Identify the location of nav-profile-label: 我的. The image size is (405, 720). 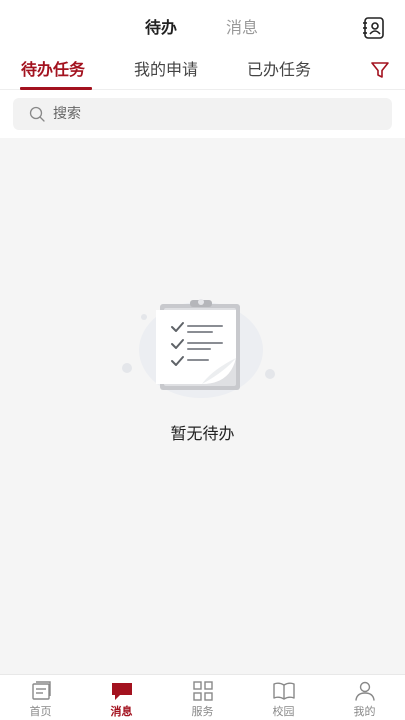
(364, 711).